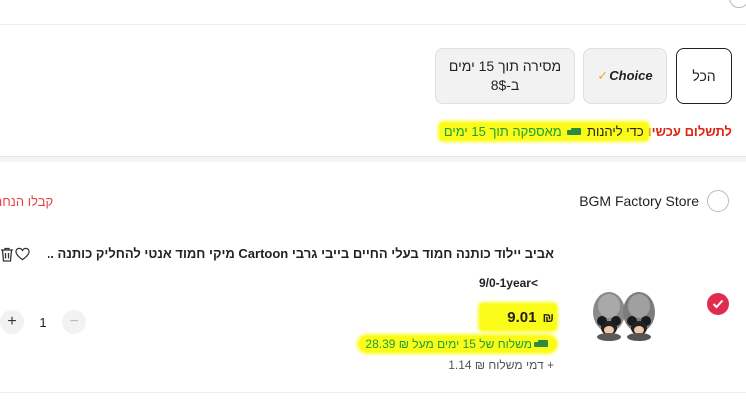  I want to click on promo-pay-now: לתשלום עכשיו, so click(689, 131).